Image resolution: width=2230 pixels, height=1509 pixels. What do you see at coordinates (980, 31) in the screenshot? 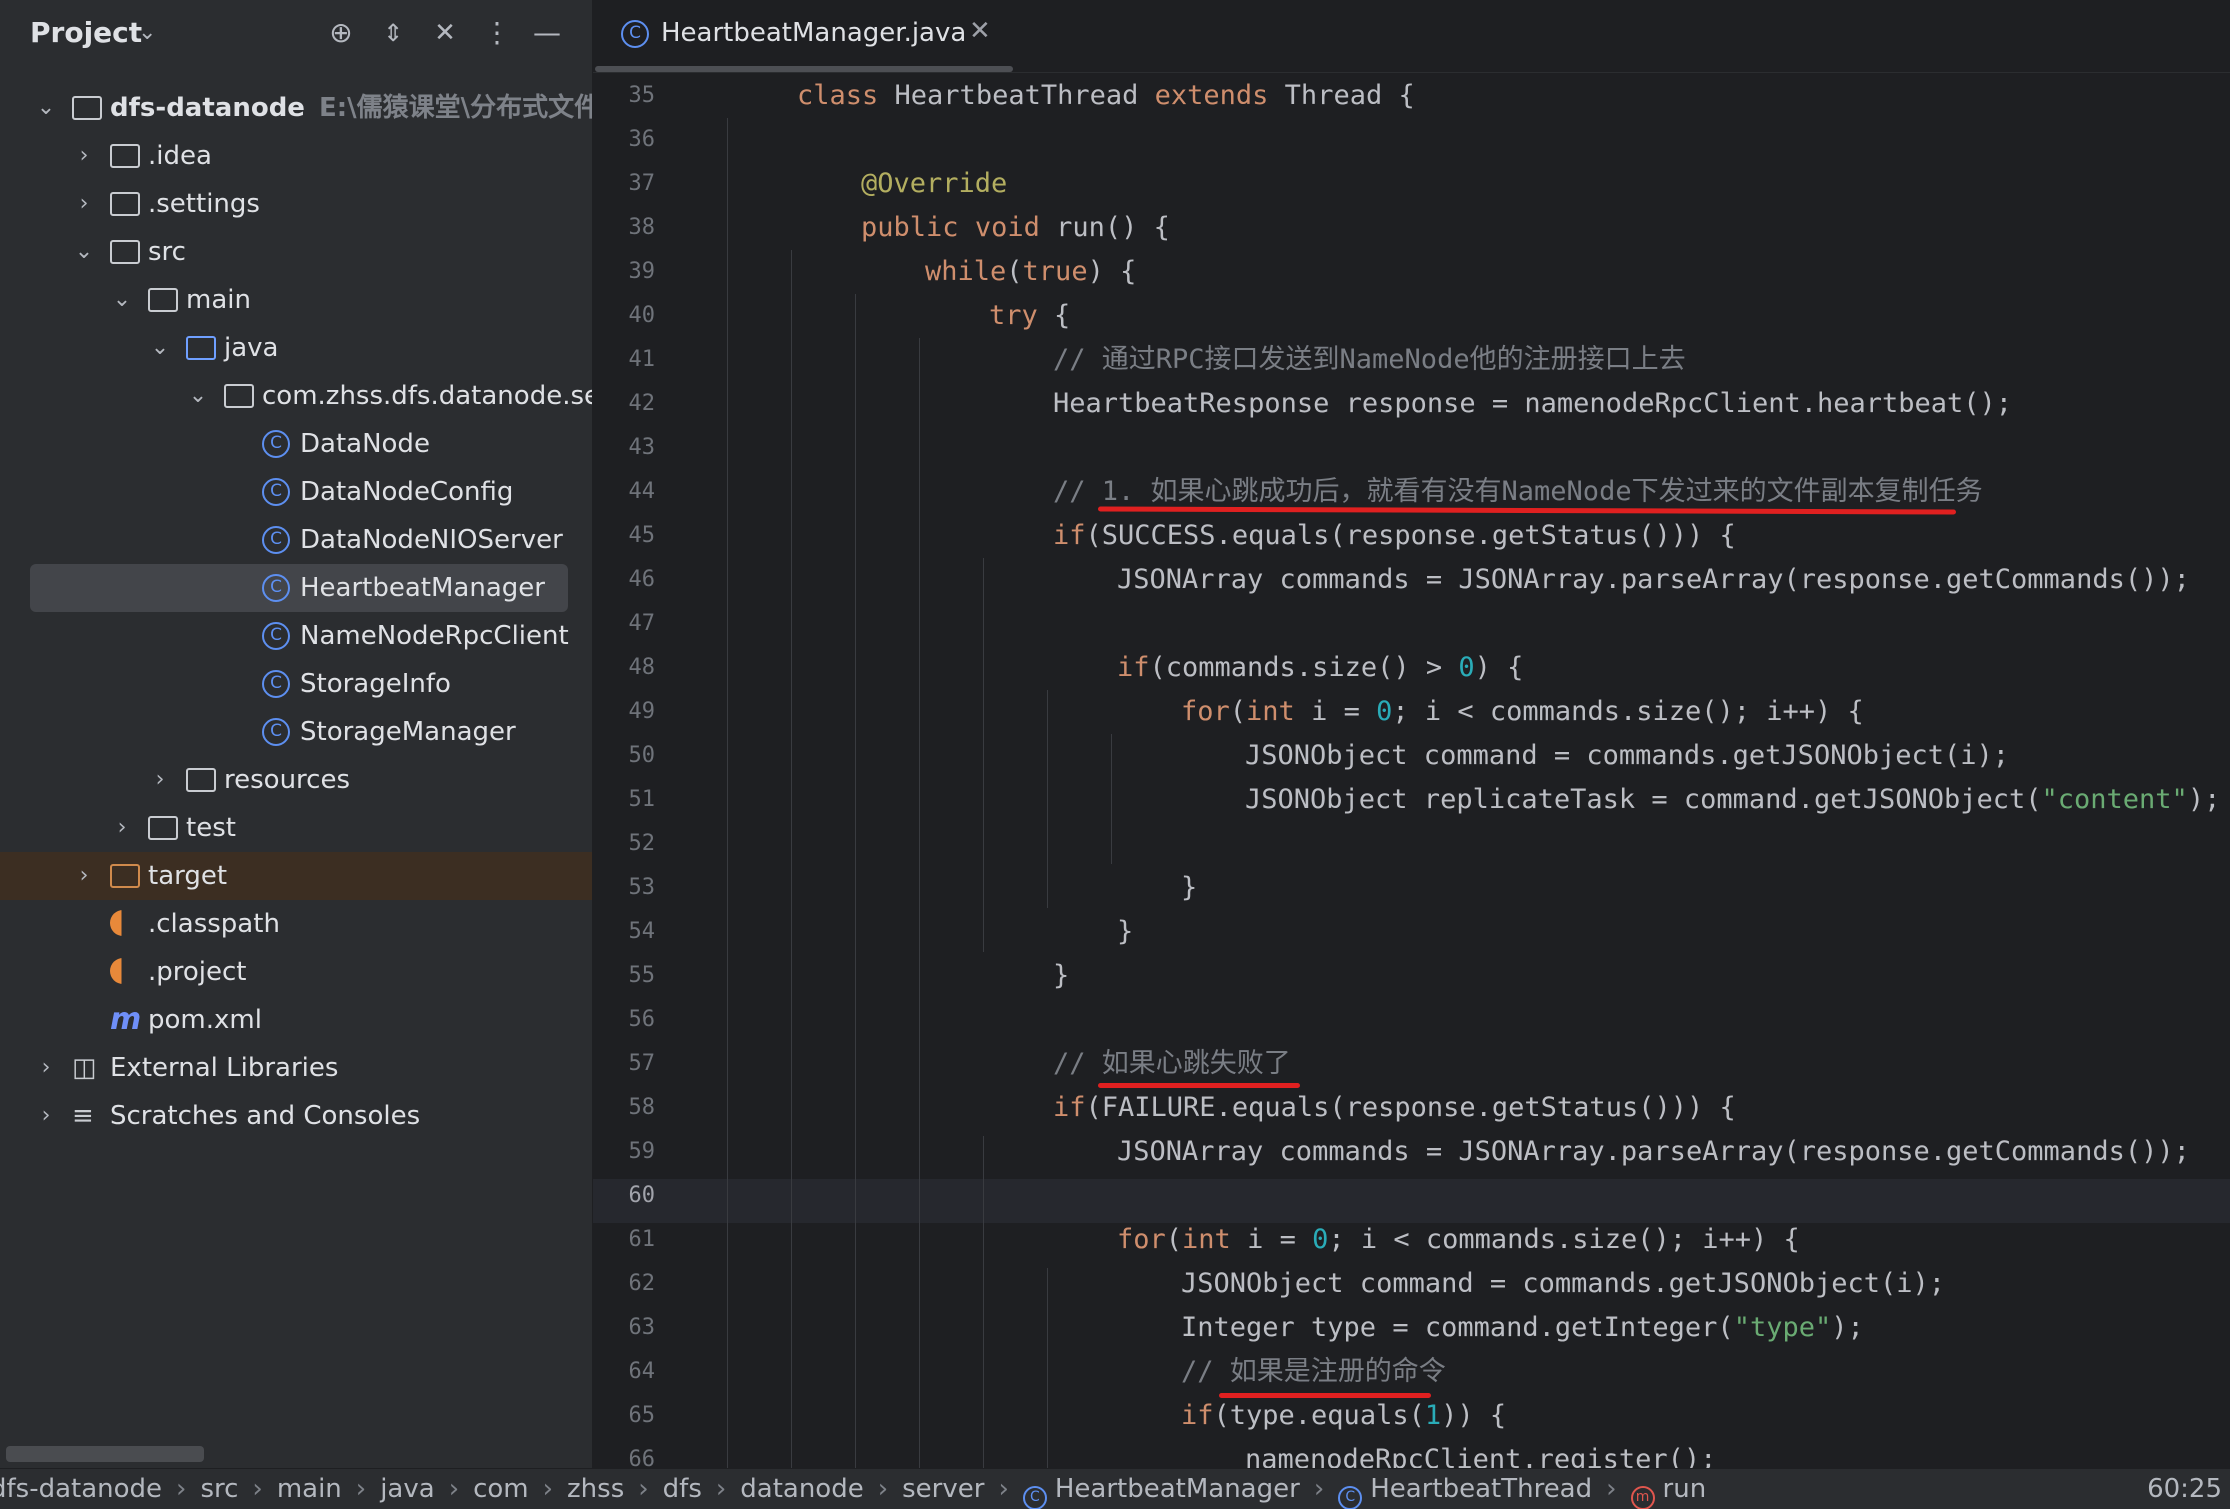
I see `close-icon: ✕` at bounding box center [980, 31].